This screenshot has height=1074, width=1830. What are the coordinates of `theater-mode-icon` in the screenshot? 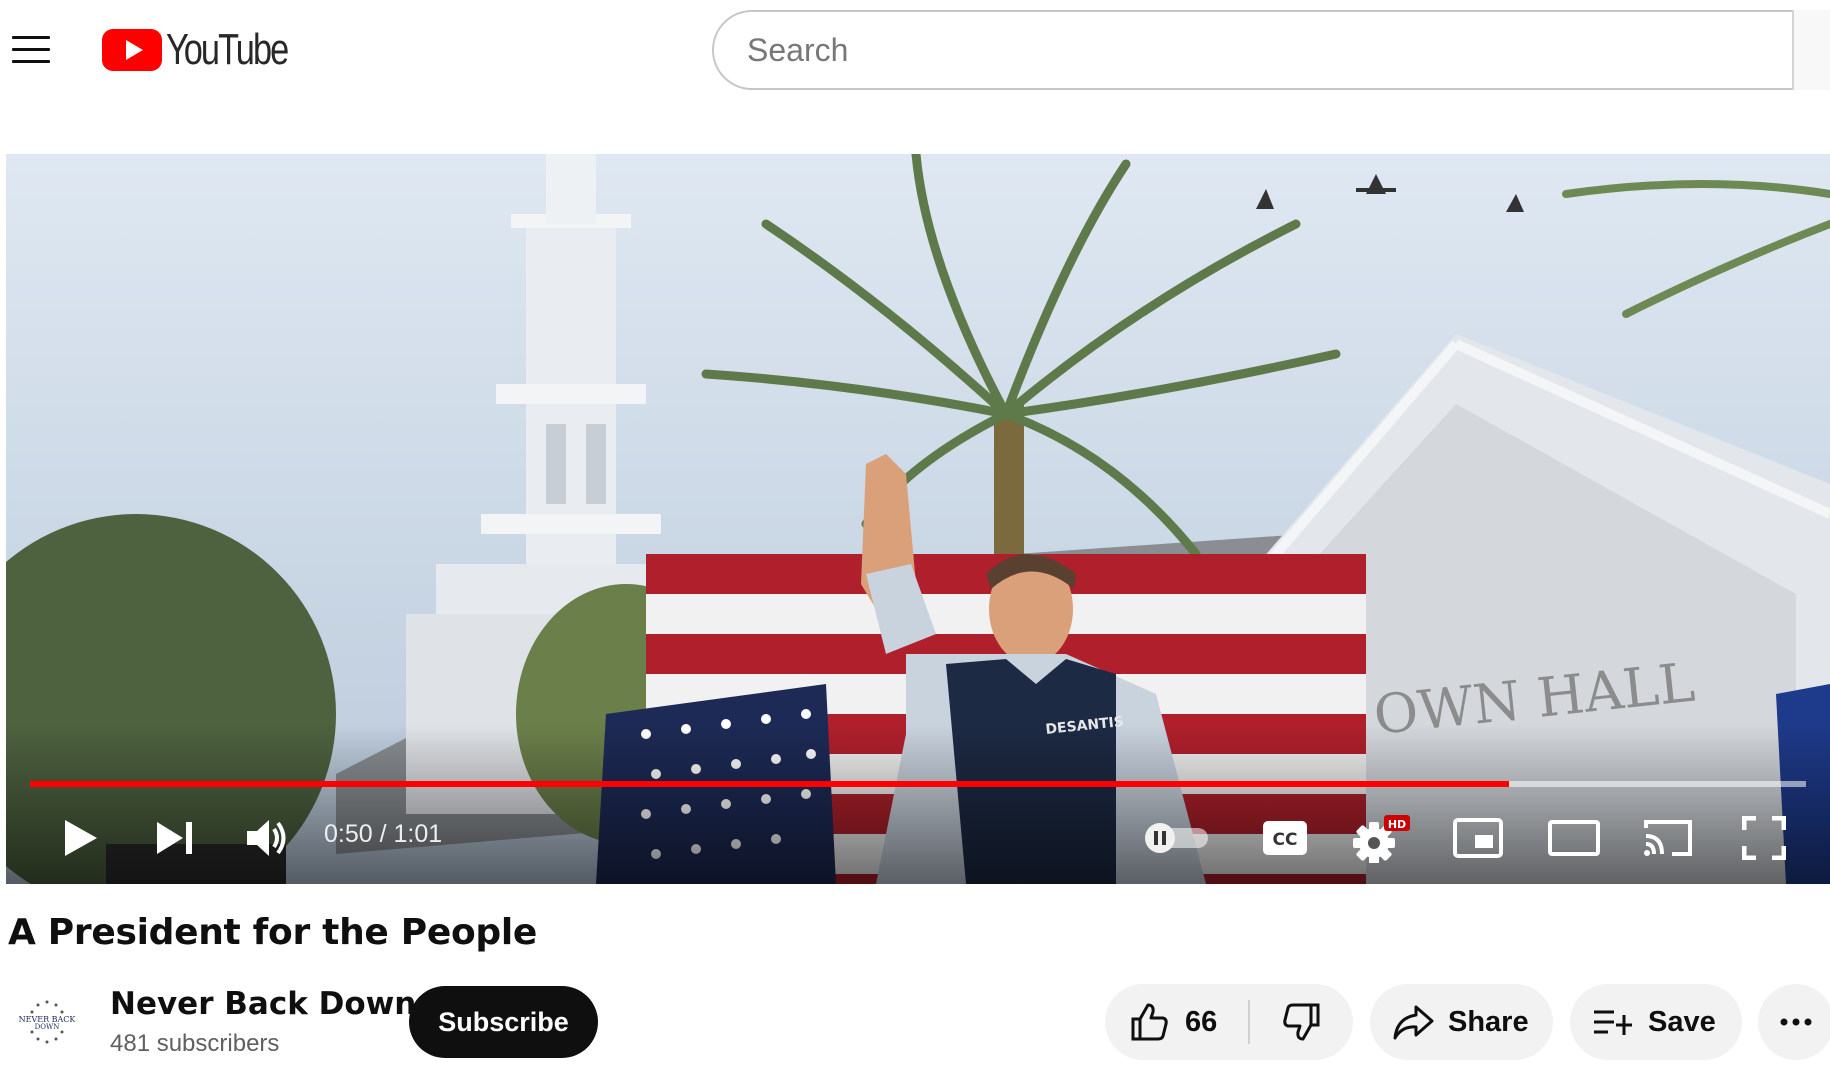 It's located at (1574, 838).